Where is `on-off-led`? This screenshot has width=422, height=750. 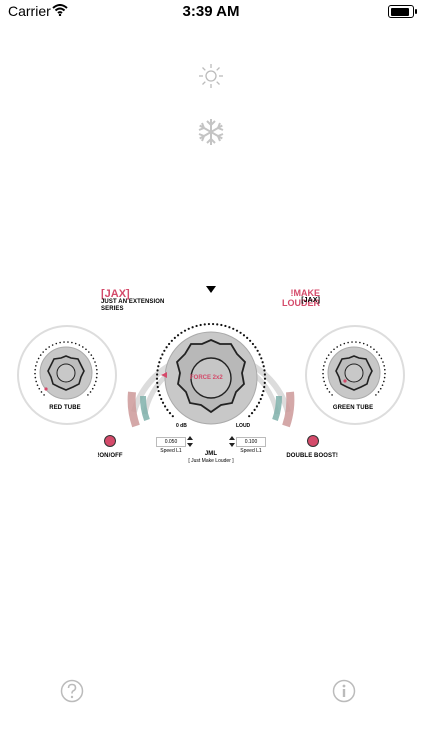 on-off-led is located at coordinates (110, 441).